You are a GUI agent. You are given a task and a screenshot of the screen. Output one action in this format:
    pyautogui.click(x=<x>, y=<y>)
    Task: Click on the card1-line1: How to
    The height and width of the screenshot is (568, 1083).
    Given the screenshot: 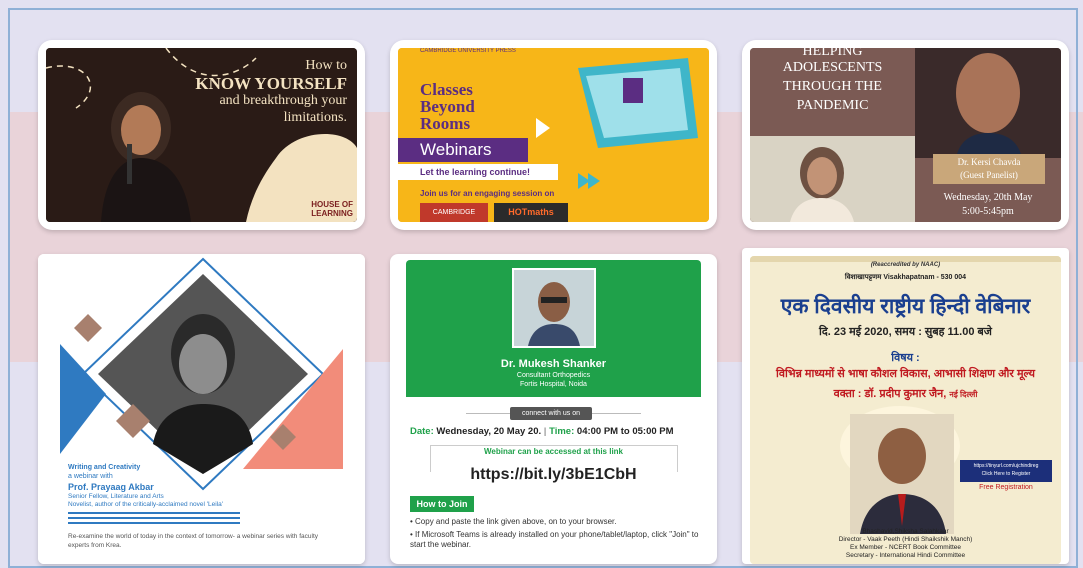 What is the action you would take?
    pyautogui.click(x=326, y=65)
    